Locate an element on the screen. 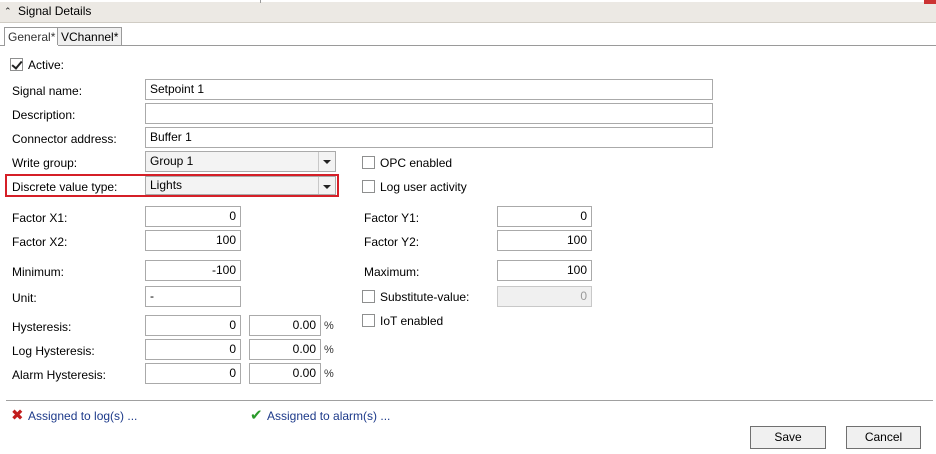  discrete-value-type-label: Discrete value type: is located at coordinates (65, 187).